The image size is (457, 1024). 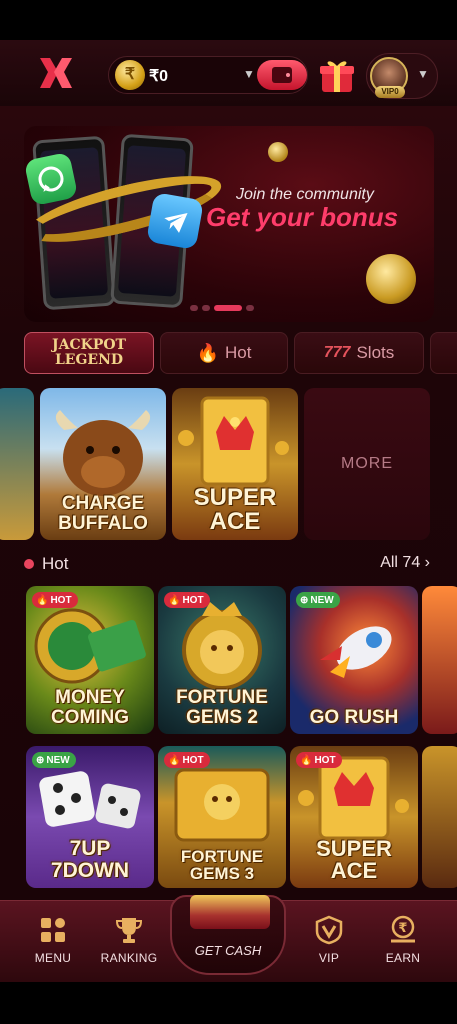 I want to click on balance-selector: ₹ ₹0 ▼, so click(x=208, y=75).